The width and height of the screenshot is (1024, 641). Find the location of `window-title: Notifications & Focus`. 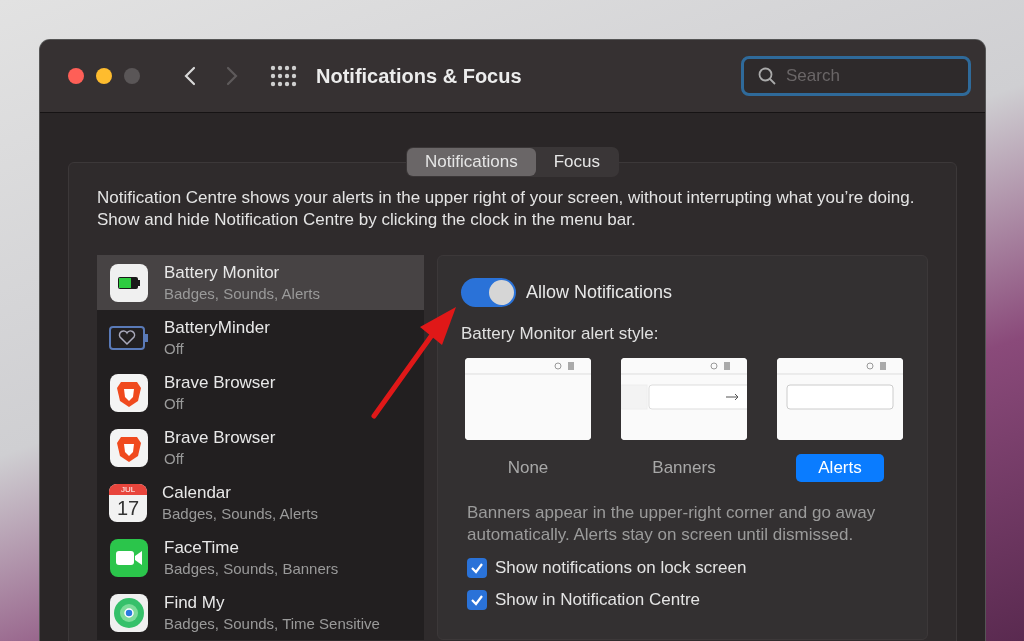

window-title: Notifications & Focus is located at coordinates (419, 76).